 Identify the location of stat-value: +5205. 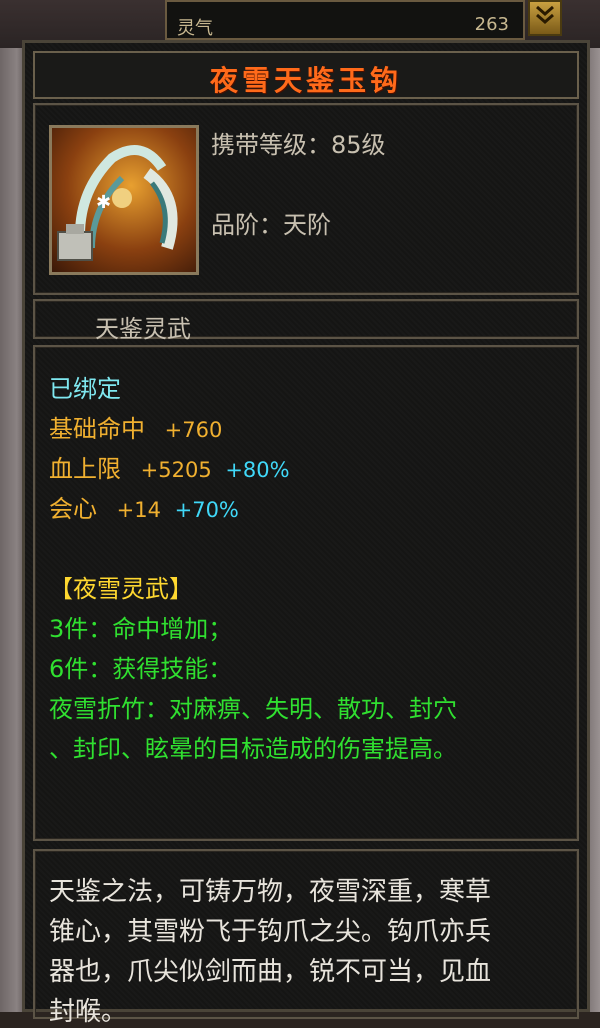
(176, 470).